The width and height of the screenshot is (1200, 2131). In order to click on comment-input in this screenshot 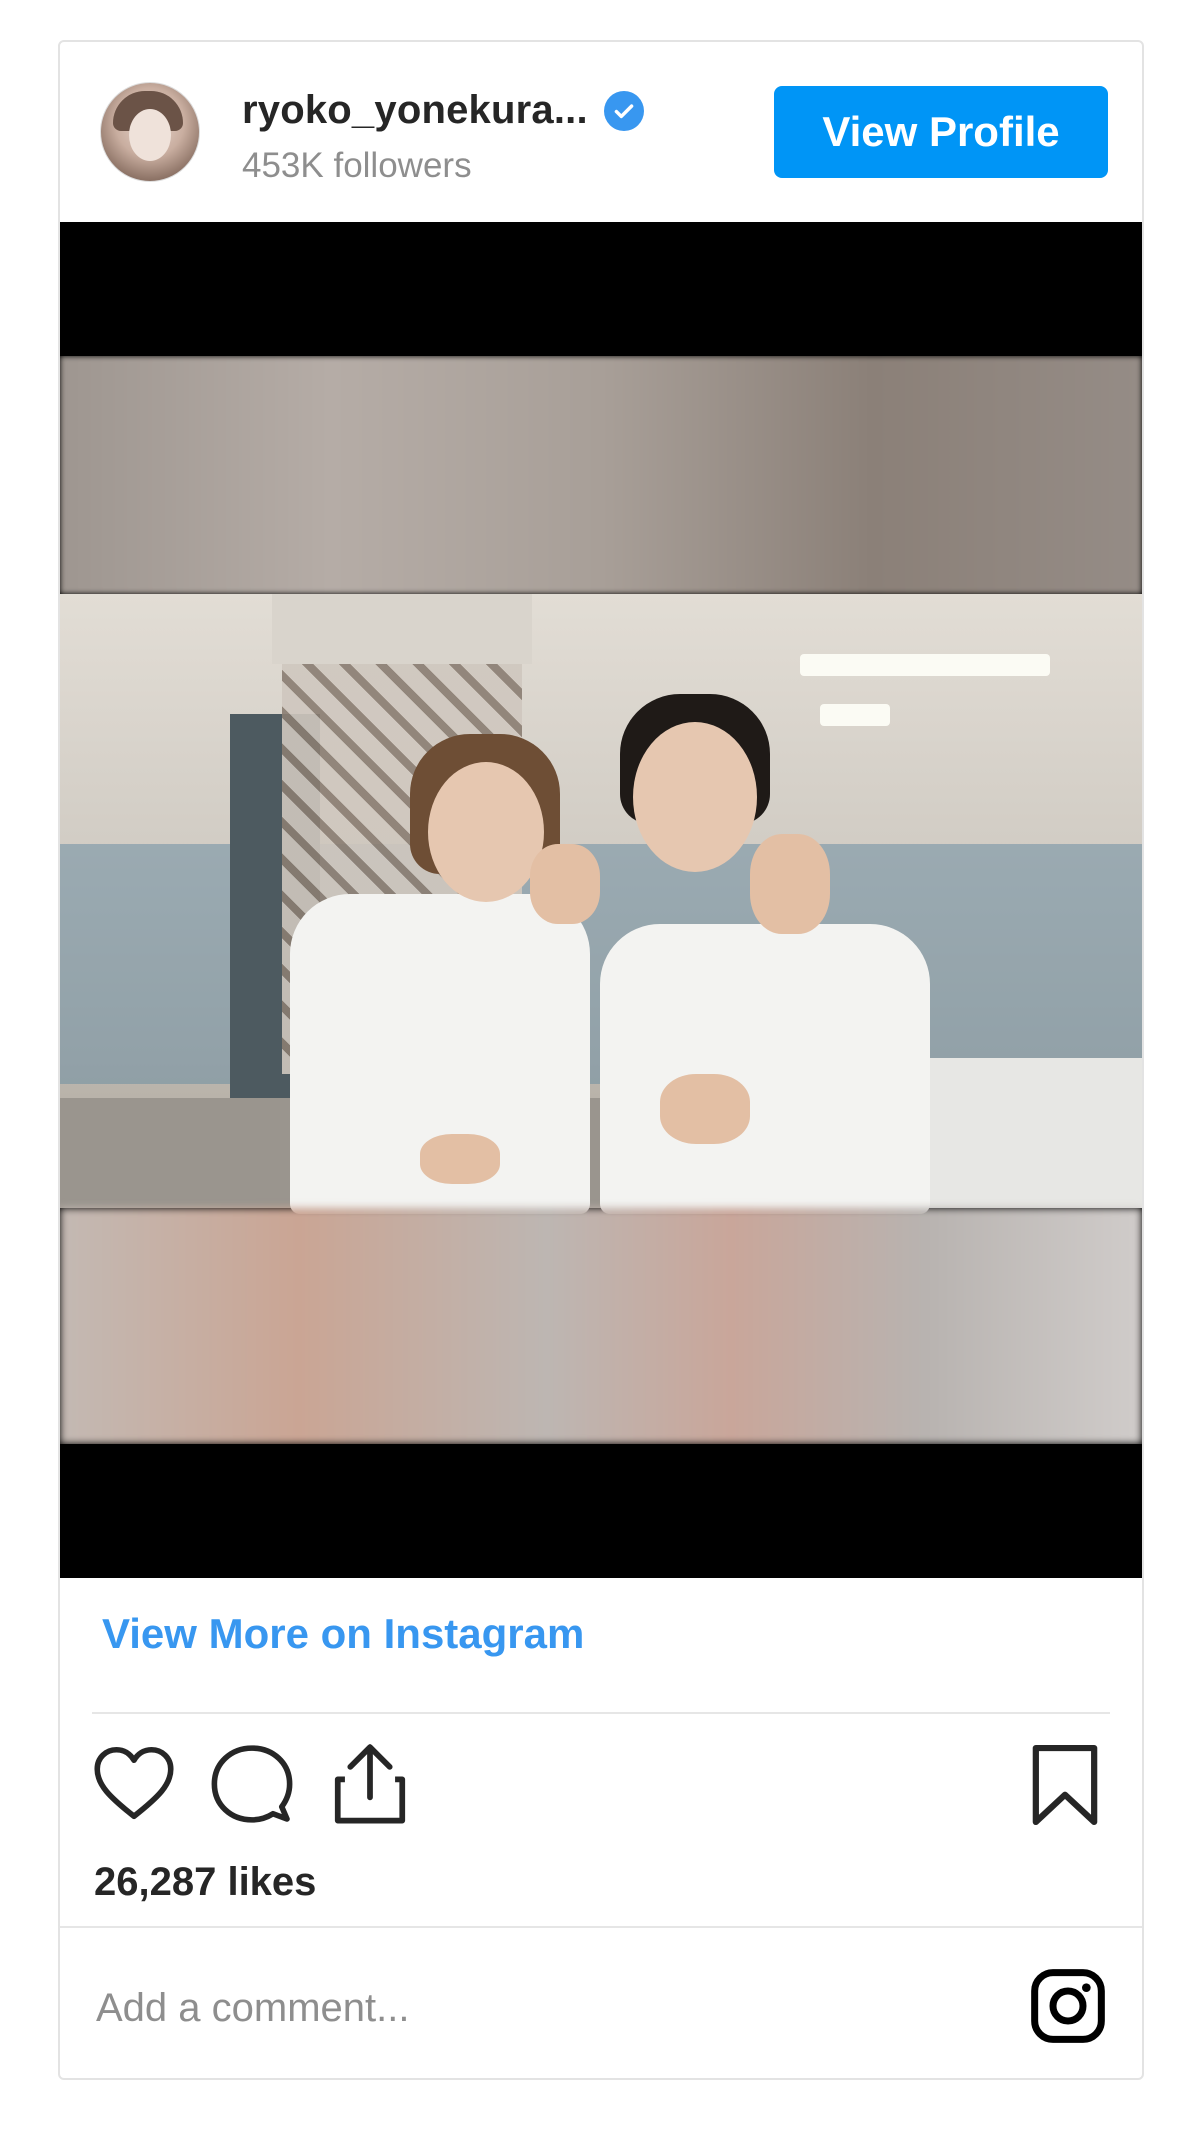, I will do `click(546, 2008)`.